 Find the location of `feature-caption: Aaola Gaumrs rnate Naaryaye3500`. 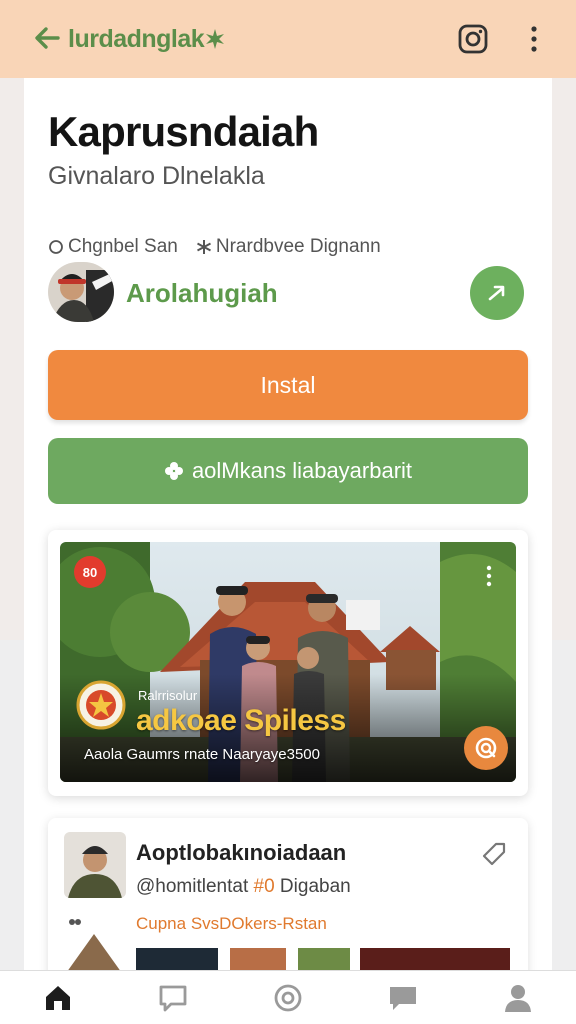

feature-caption: Aaola Gaumrs rnate Naaryaye3500 is located at coordinates (202, 754).